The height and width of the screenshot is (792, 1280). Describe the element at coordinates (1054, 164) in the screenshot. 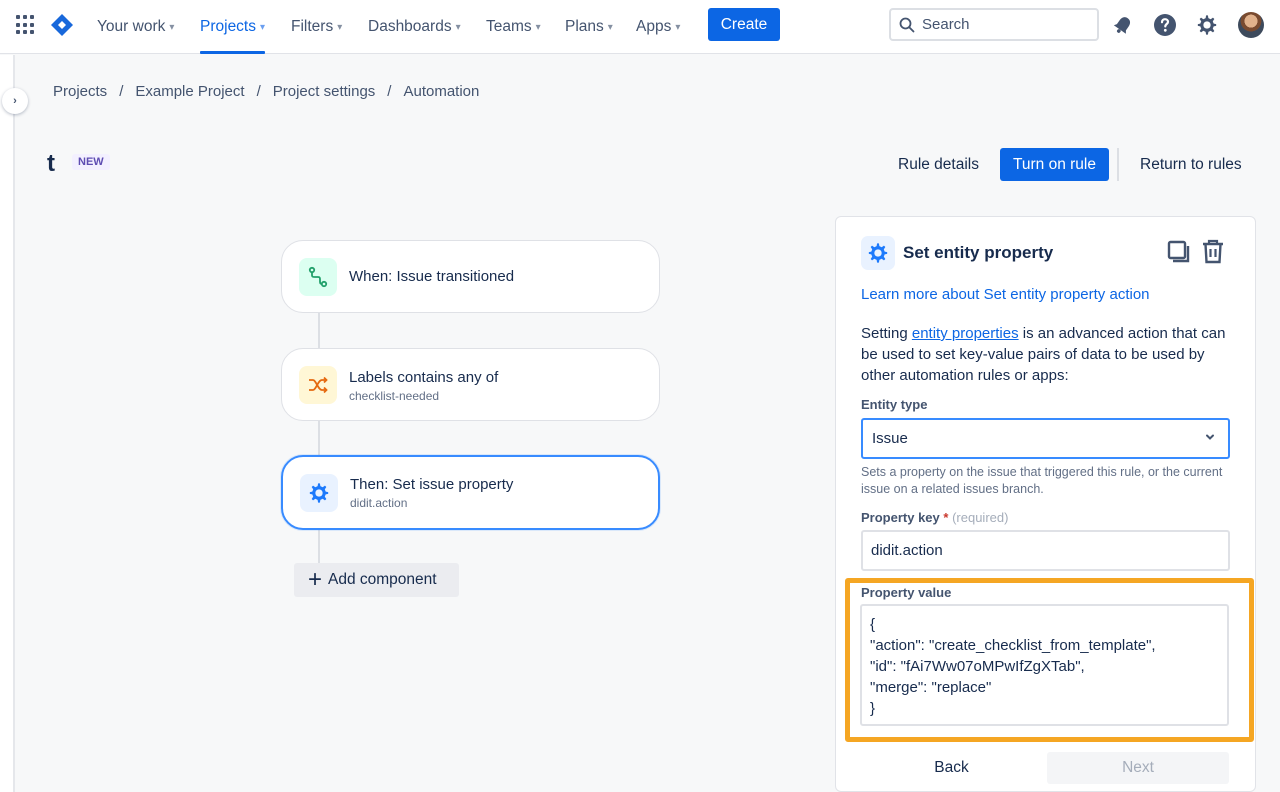

I see `turn-on-rule-button: Turn on rule` at that location.